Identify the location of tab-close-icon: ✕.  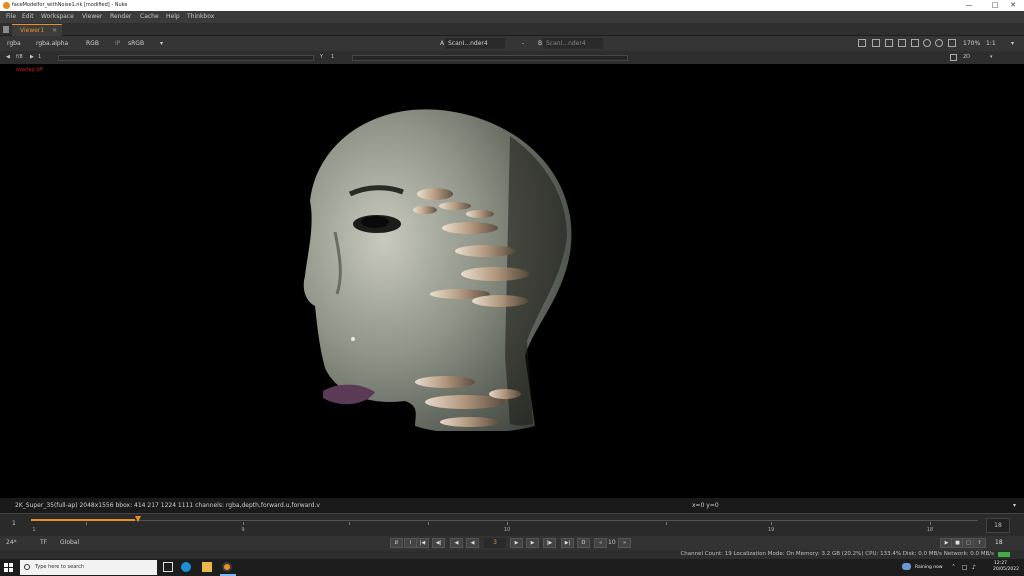
(54, 30).